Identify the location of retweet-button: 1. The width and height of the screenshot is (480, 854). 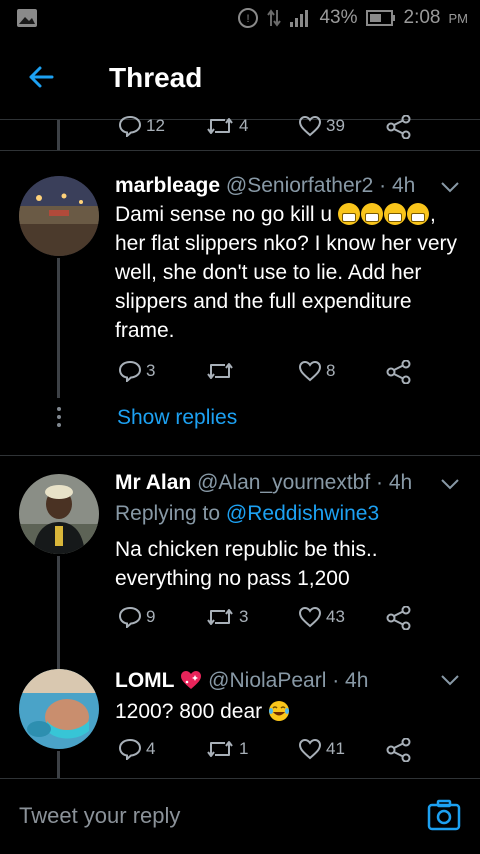
(226, 749).